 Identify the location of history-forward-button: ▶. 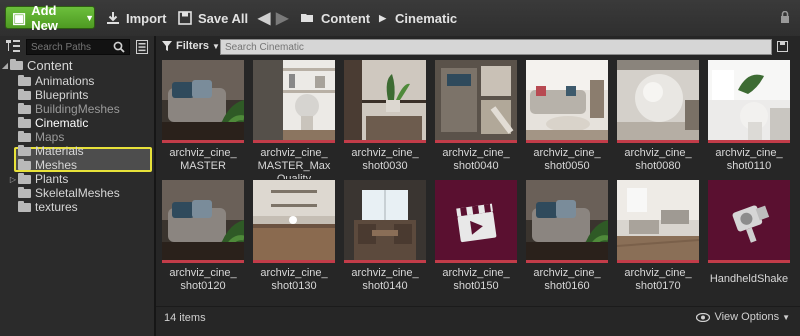
(282, 18).